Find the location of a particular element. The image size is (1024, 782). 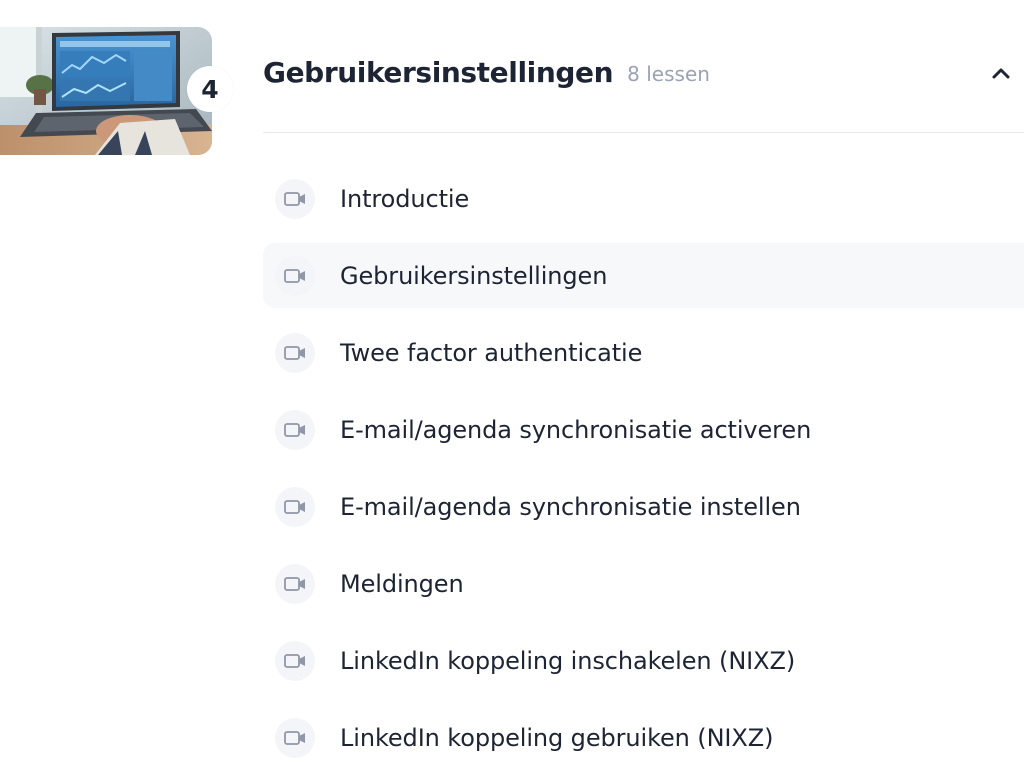

lesson-item: LinkedIn koppeling inschakelen (NIXZ) is located at coordinates (643, 660).